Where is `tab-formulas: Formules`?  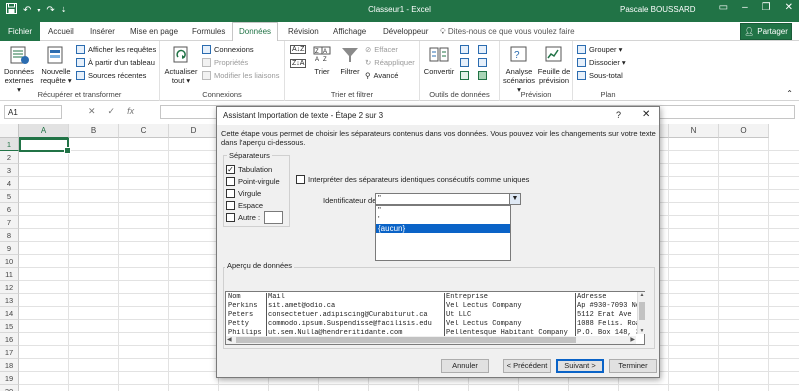 tab-formulas: Formules is located at coordinates (208, 31).